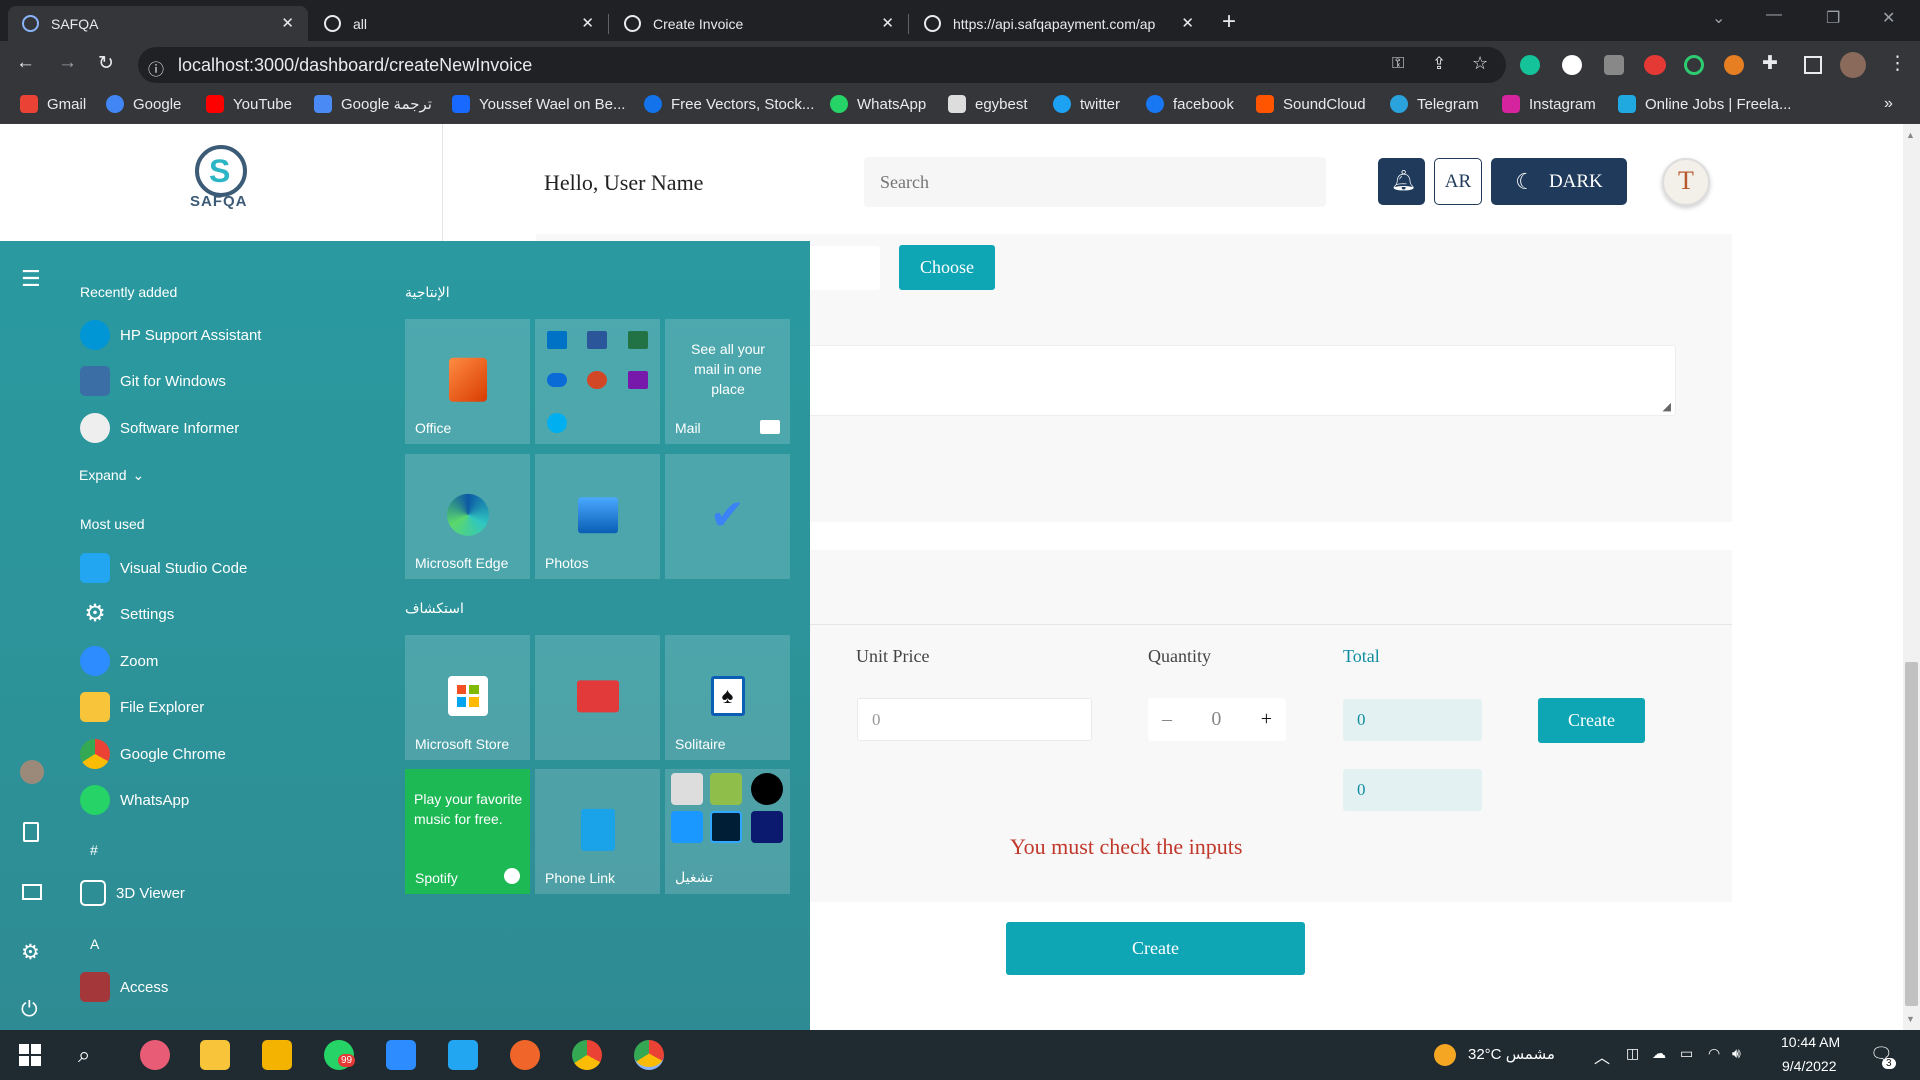 The image size is (1920, 1080). What do you see at coordinates (1095, 182) in the screenshot?
I see `search-input` at bounding box center [1095, 182].